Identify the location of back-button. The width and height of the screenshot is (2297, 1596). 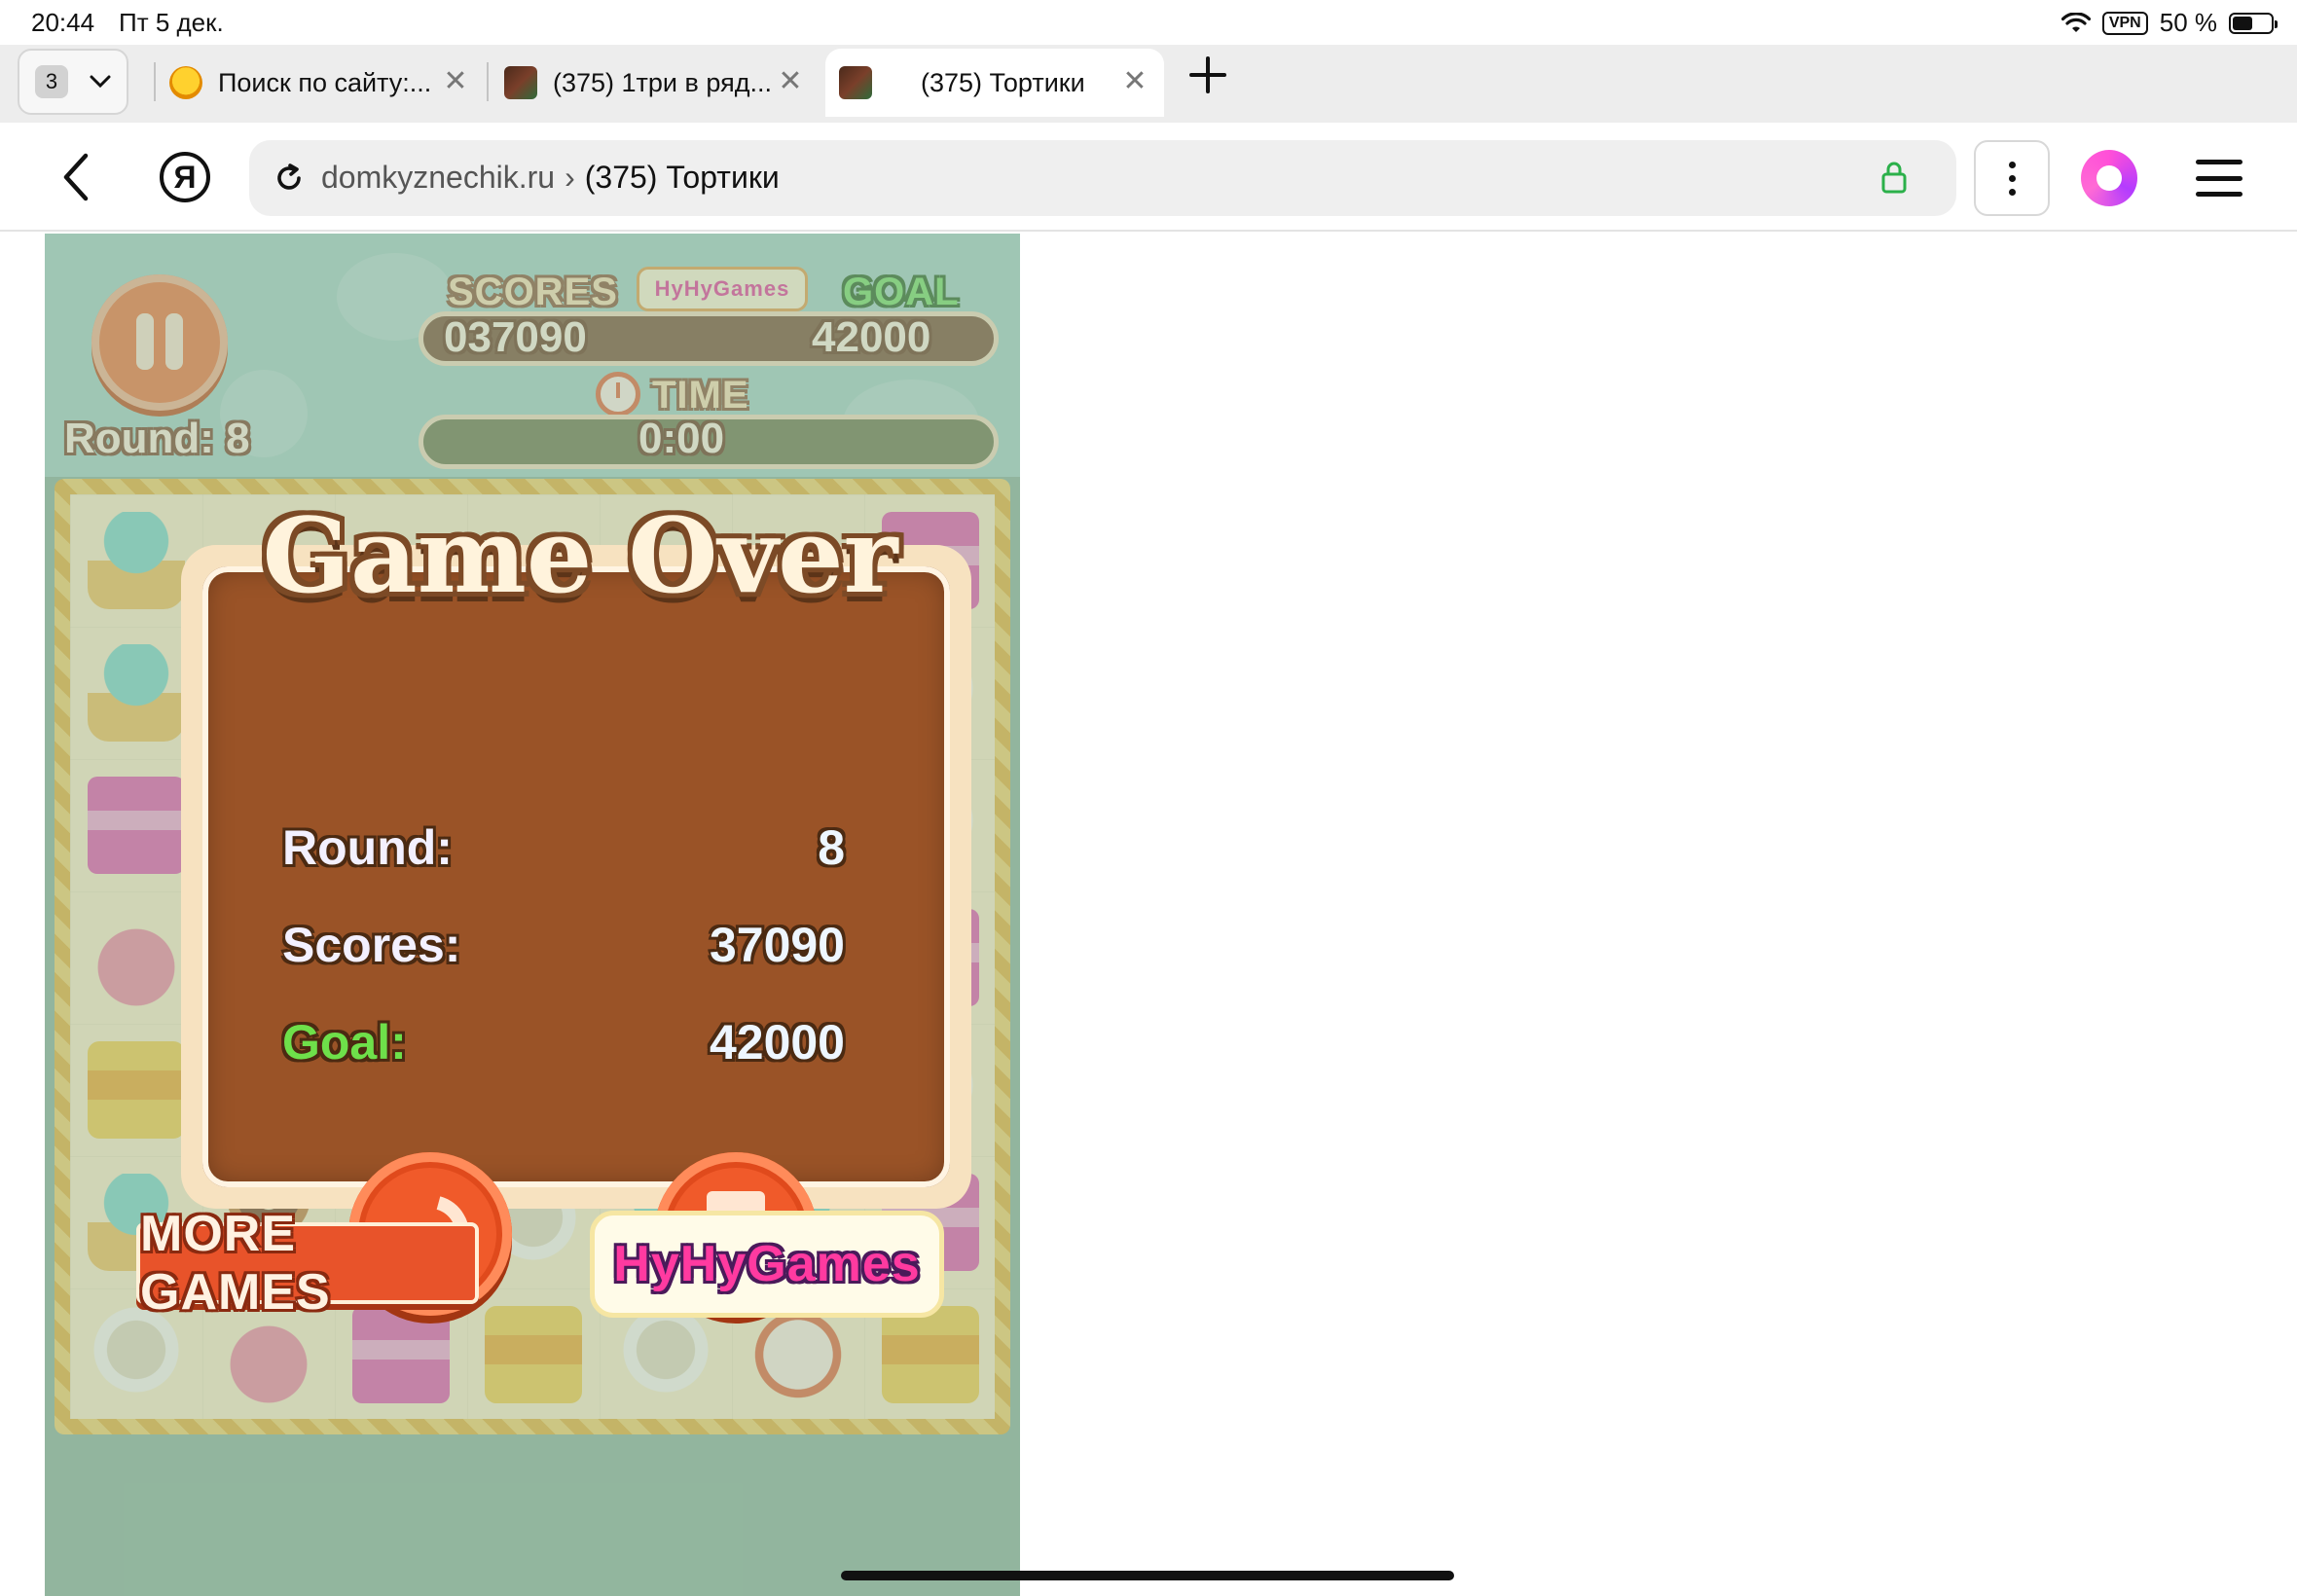
(77, 177).